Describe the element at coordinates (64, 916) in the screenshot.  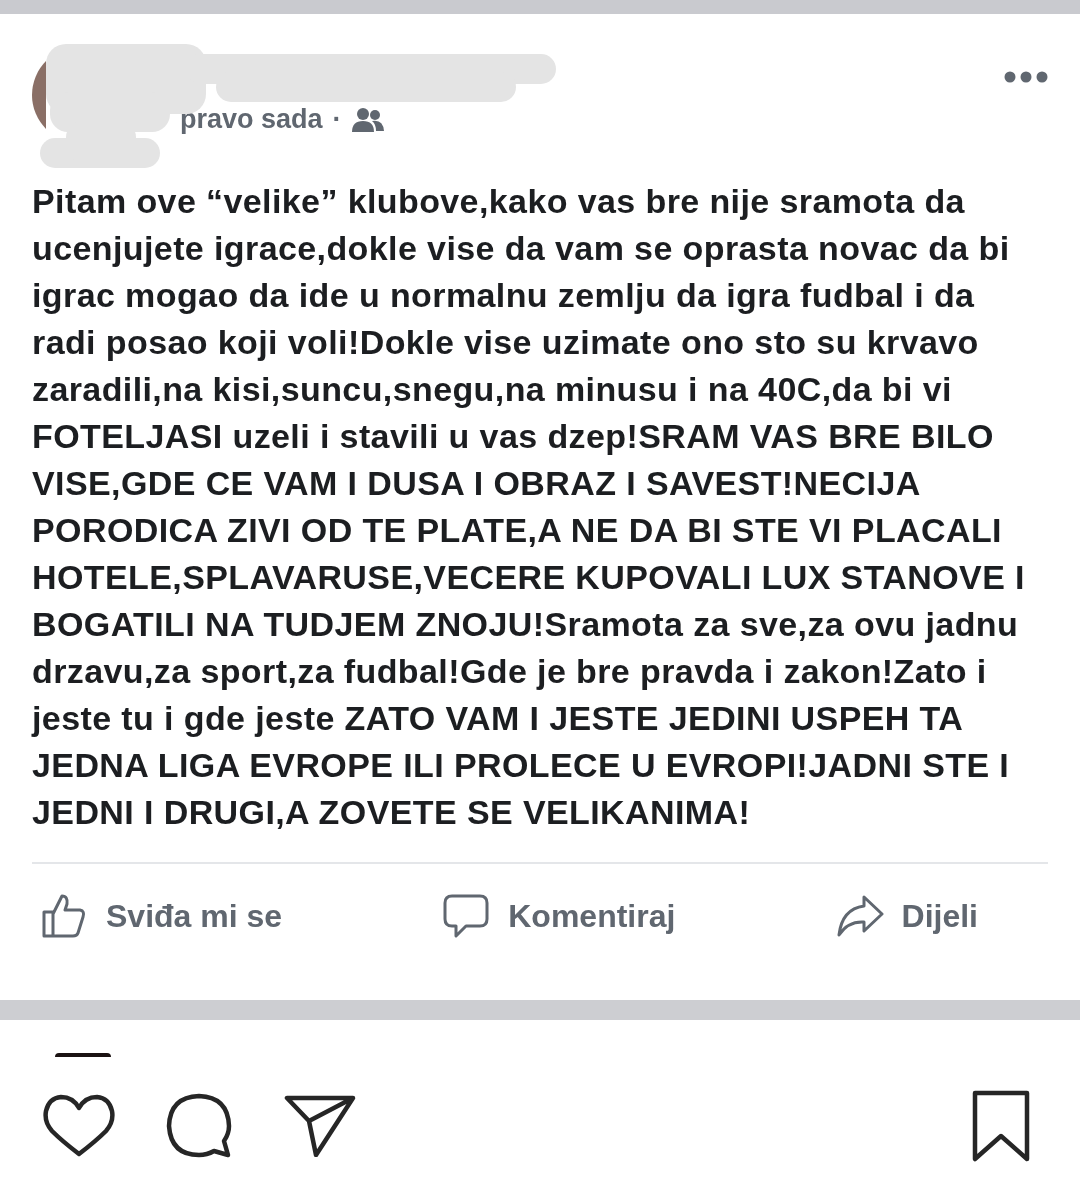
I see `thumbs-up-icon` at that location.